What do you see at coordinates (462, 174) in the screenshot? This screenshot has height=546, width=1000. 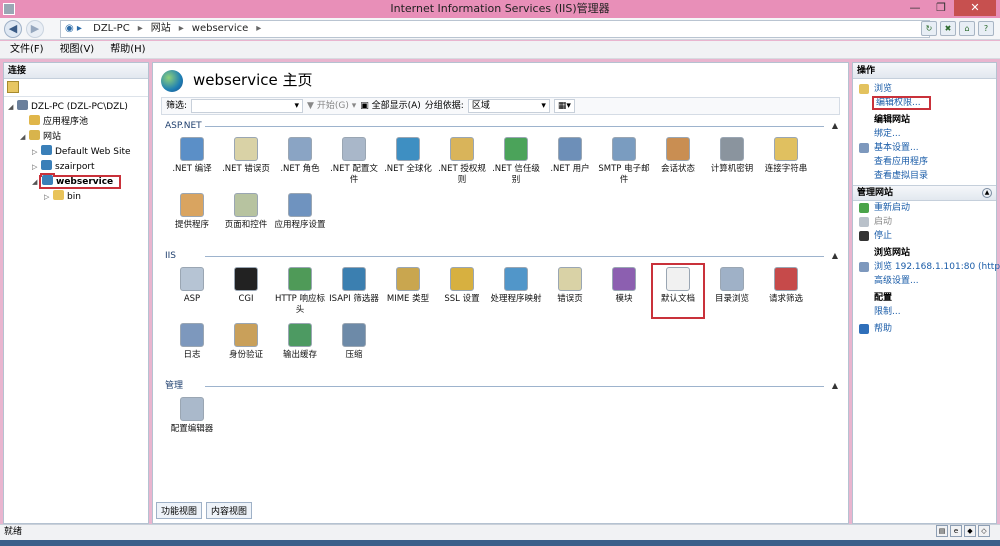 I see `feature-label: .NET 授权规则` at bounding box center [462, 174].